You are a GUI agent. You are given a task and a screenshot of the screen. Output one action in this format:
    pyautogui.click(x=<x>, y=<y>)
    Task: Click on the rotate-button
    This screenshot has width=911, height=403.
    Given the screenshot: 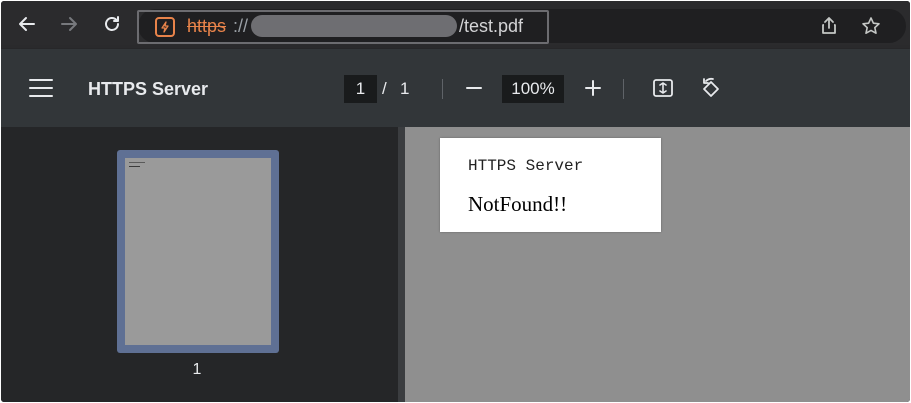 What is the action you would take?
    pyautogui.click(x=711, y=88)
    